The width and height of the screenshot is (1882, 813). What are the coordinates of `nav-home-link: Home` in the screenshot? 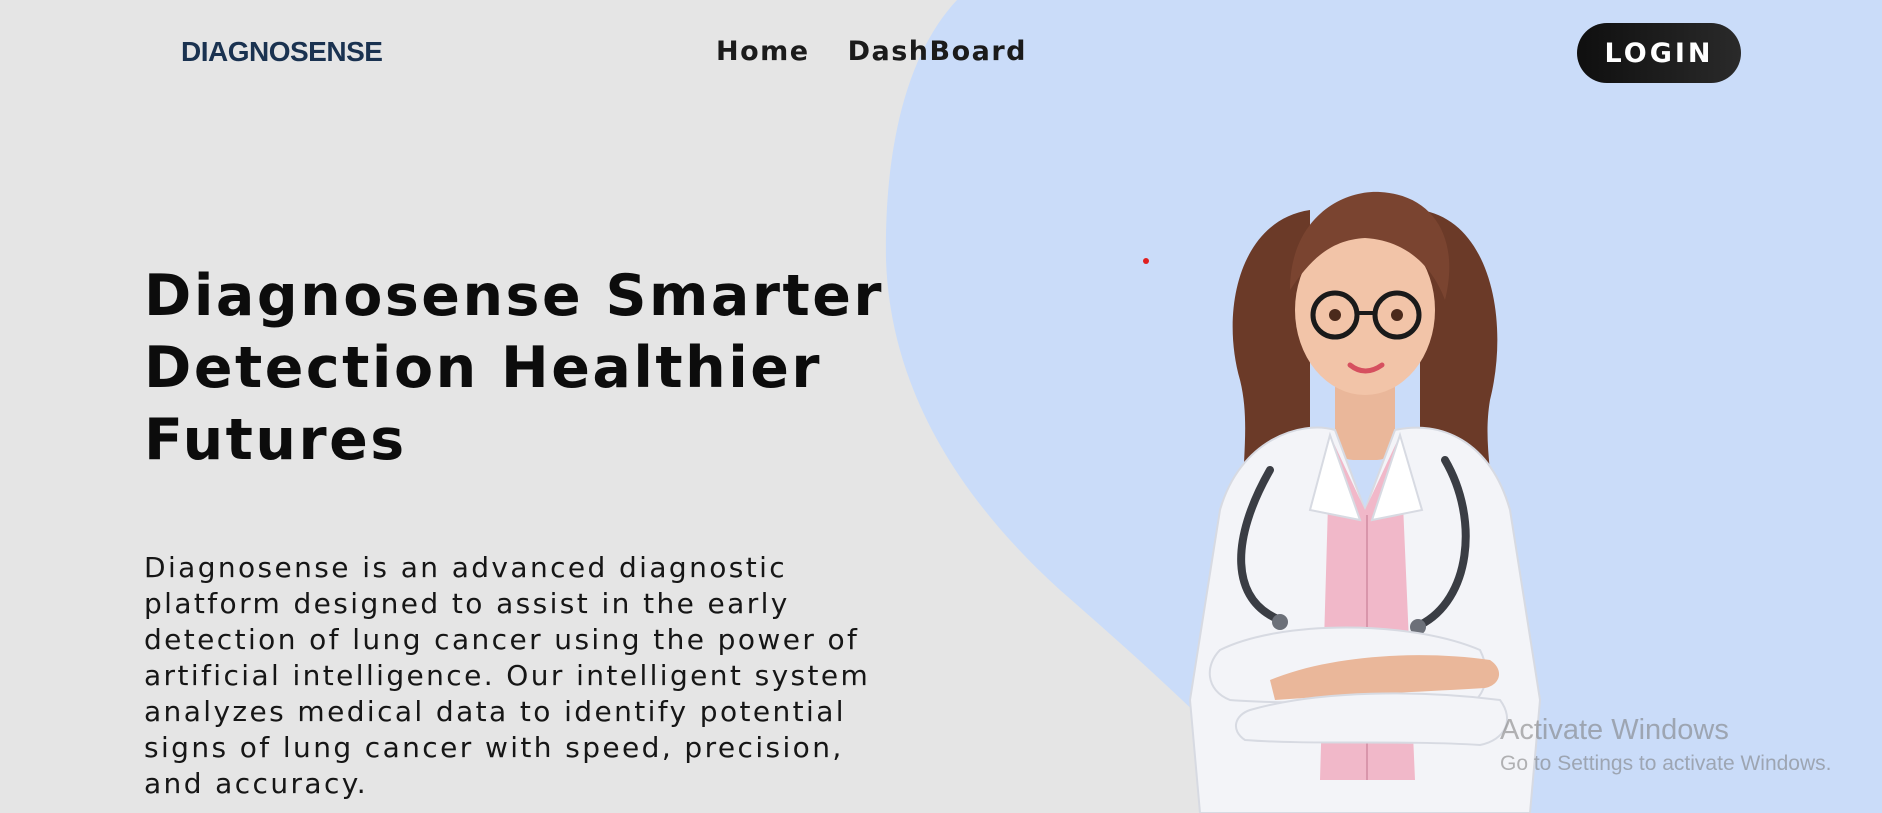 It's located at (763, 51).